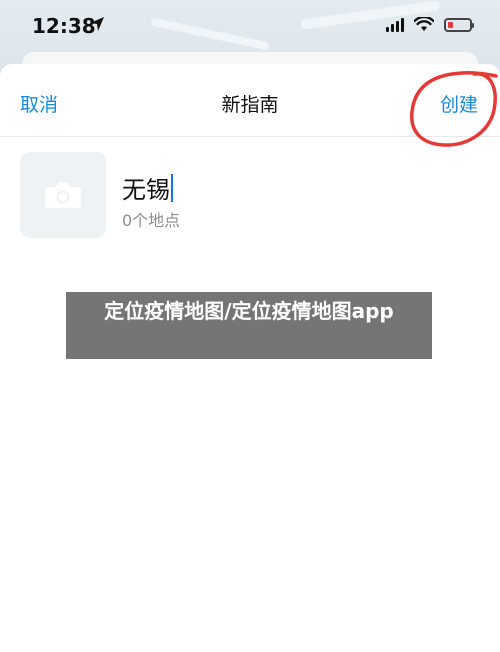 The image size is (500, 652). Describe the element at coordinates (424, 24) in the screenshot. I see `wifi-icon` at that location.